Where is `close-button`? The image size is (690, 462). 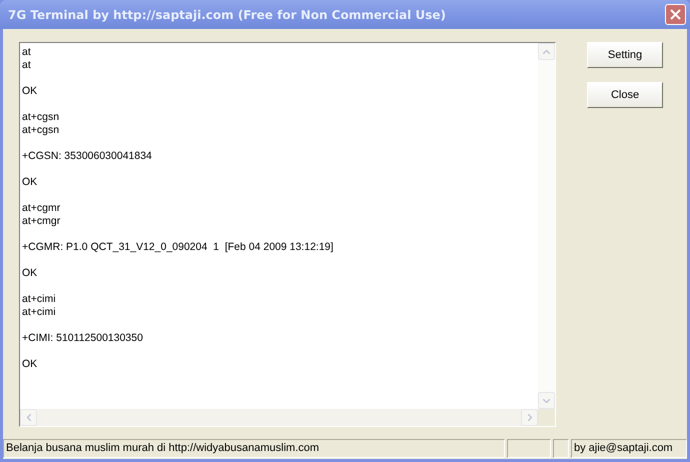 close-button is located at coordinates (675, 14).